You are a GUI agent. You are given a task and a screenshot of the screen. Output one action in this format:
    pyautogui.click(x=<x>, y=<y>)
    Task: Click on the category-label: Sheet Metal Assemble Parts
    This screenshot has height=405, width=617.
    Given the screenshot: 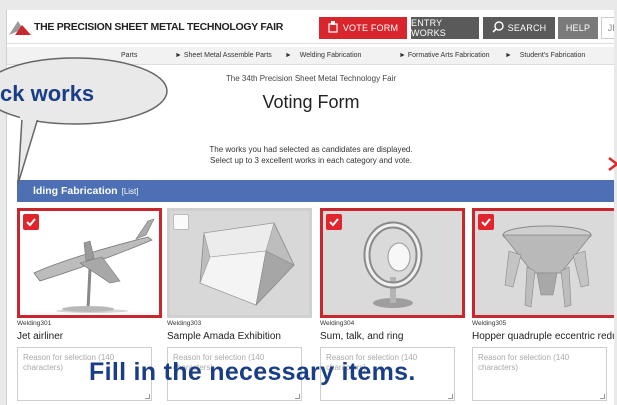 What is the action you would take?
    pyautogui.click(x=227, y=55)
    